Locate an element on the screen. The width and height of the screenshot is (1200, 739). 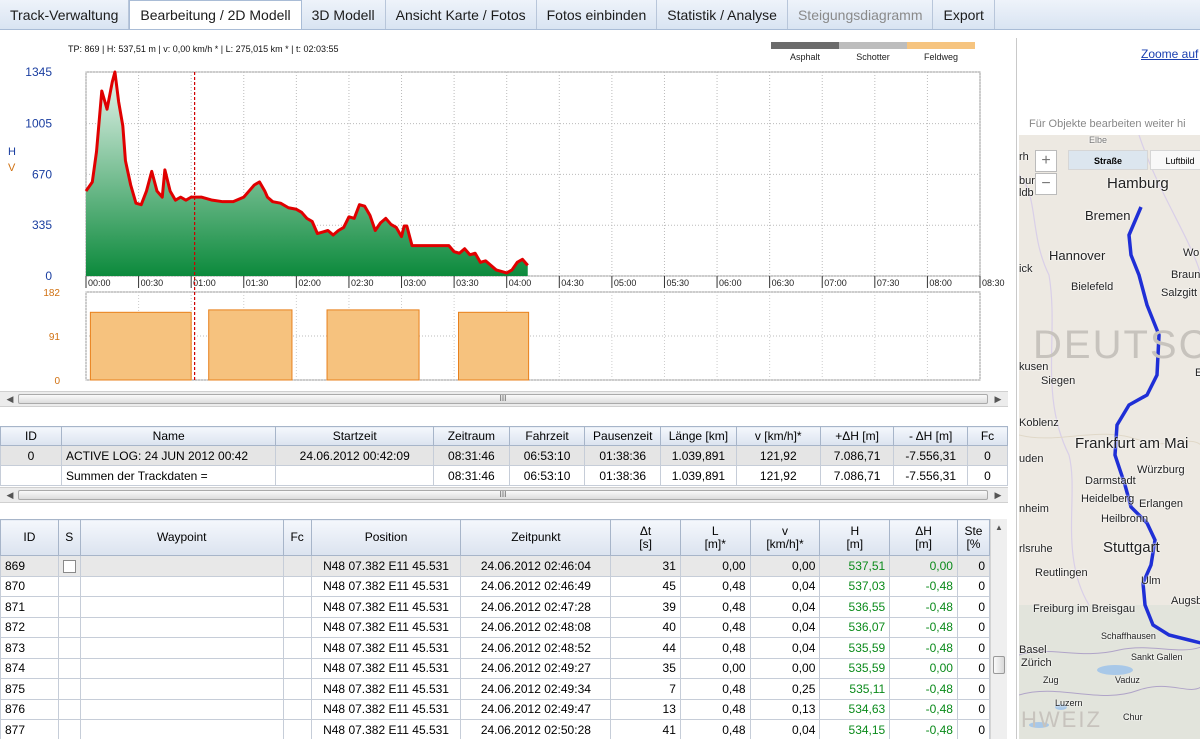
waypoint-col-header: H [m] is located at coordinates (855, 537).